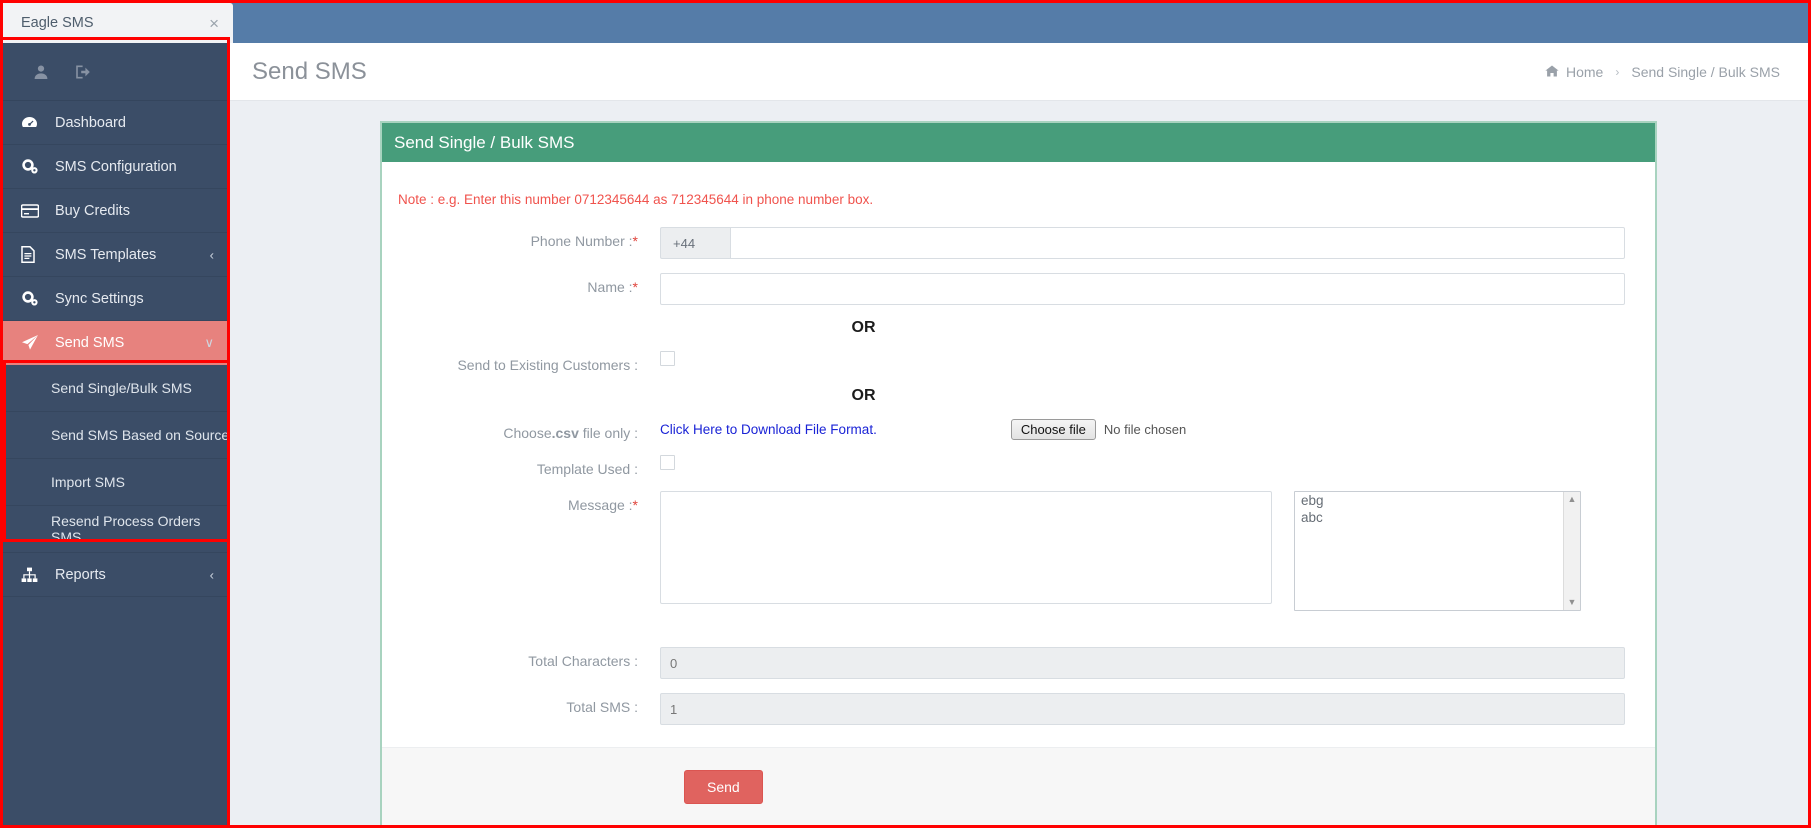 The height and width of the screenshot is (828, 1811). I want to click on message-field: ebg abc ▲ ▼, so click(1120, 551).